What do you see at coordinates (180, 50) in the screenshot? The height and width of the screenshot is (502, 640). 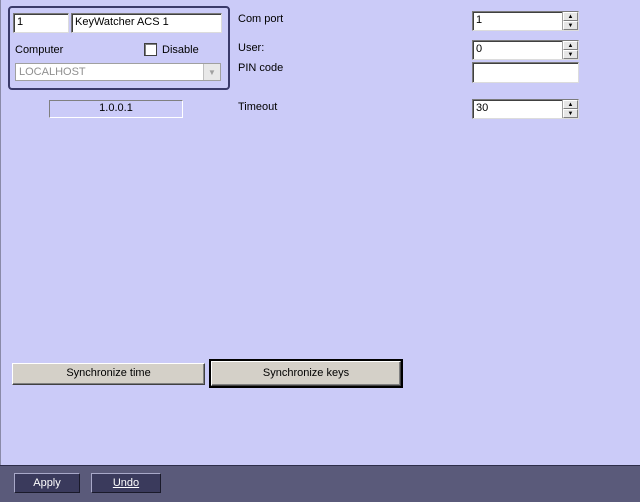 I see `disable-label: Disable` at bounding box center [180, 50].